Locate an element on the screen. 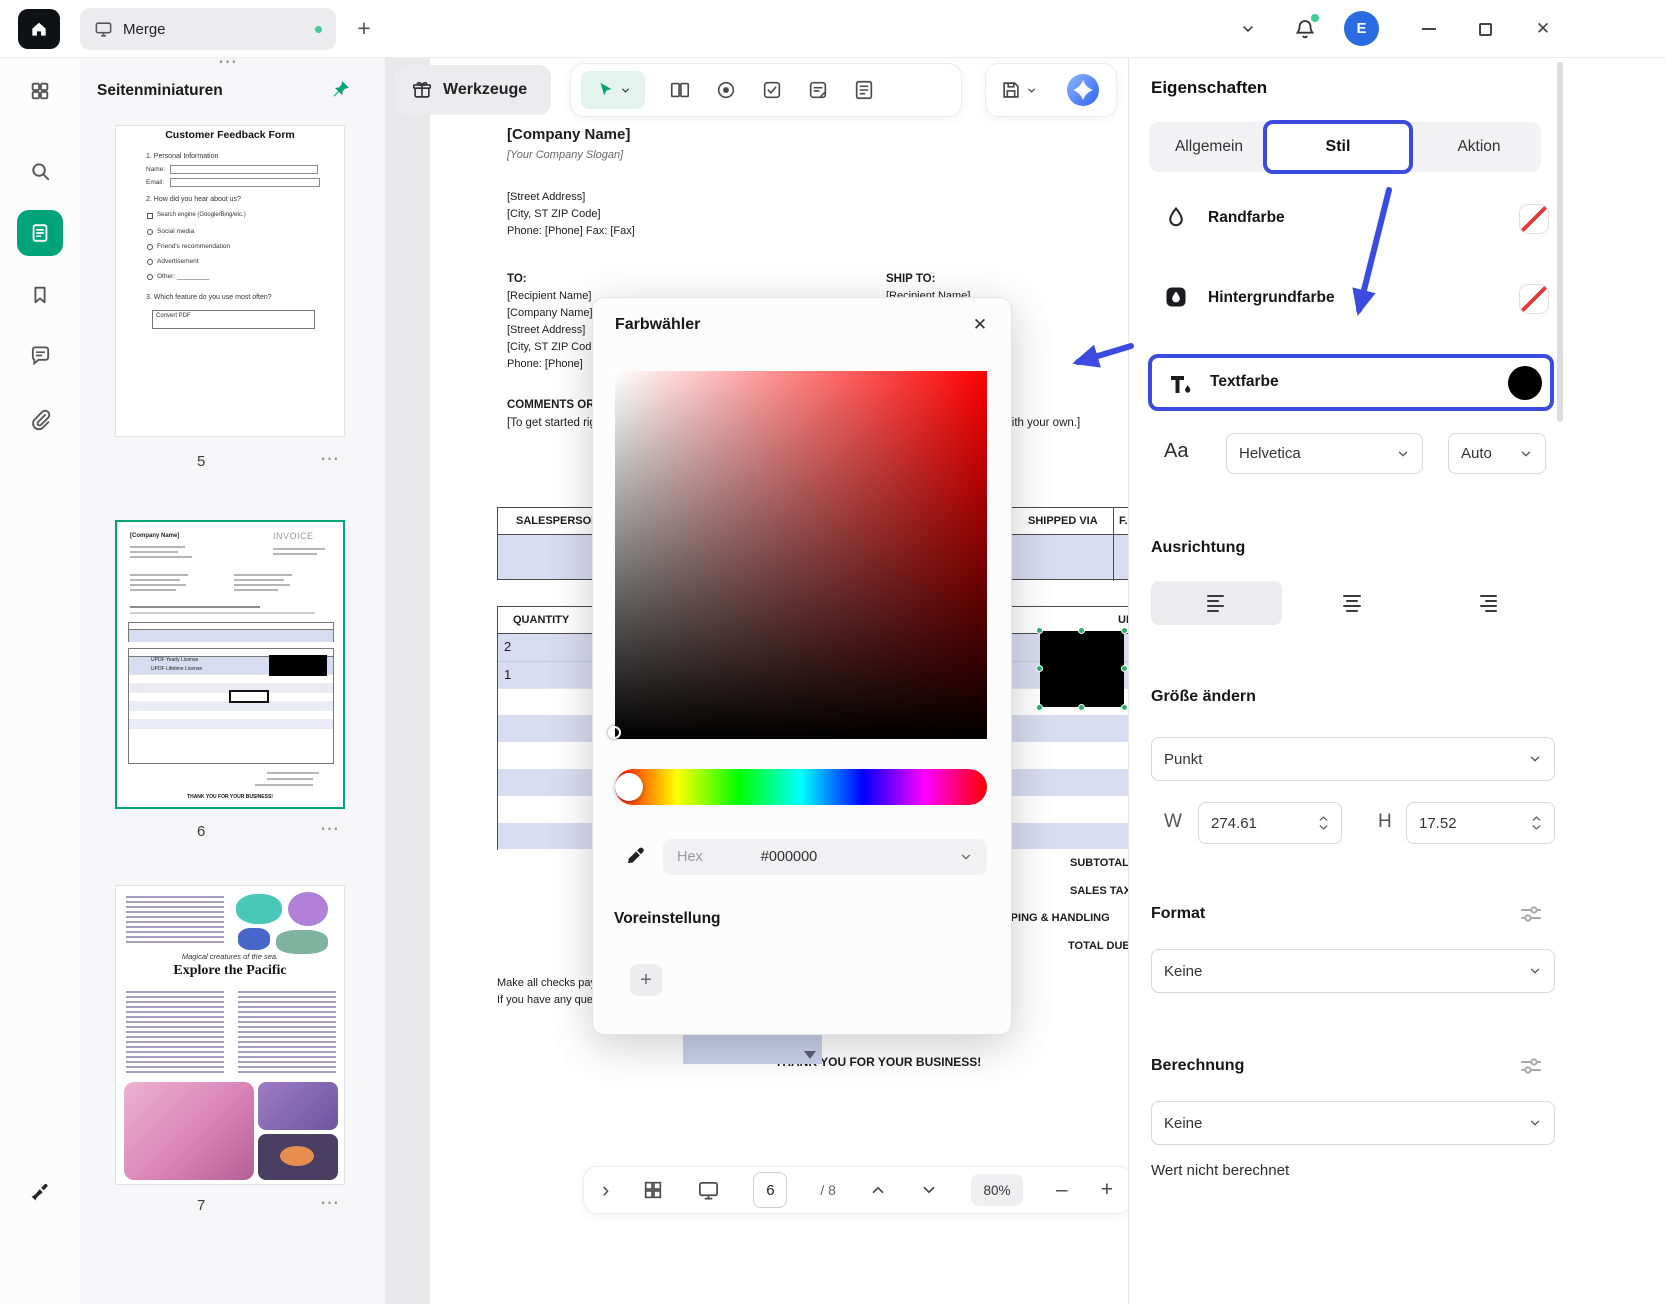 The width and height of the screenshot is (1665, 1304). selected-text-box is located at coordinates (1082, 669).